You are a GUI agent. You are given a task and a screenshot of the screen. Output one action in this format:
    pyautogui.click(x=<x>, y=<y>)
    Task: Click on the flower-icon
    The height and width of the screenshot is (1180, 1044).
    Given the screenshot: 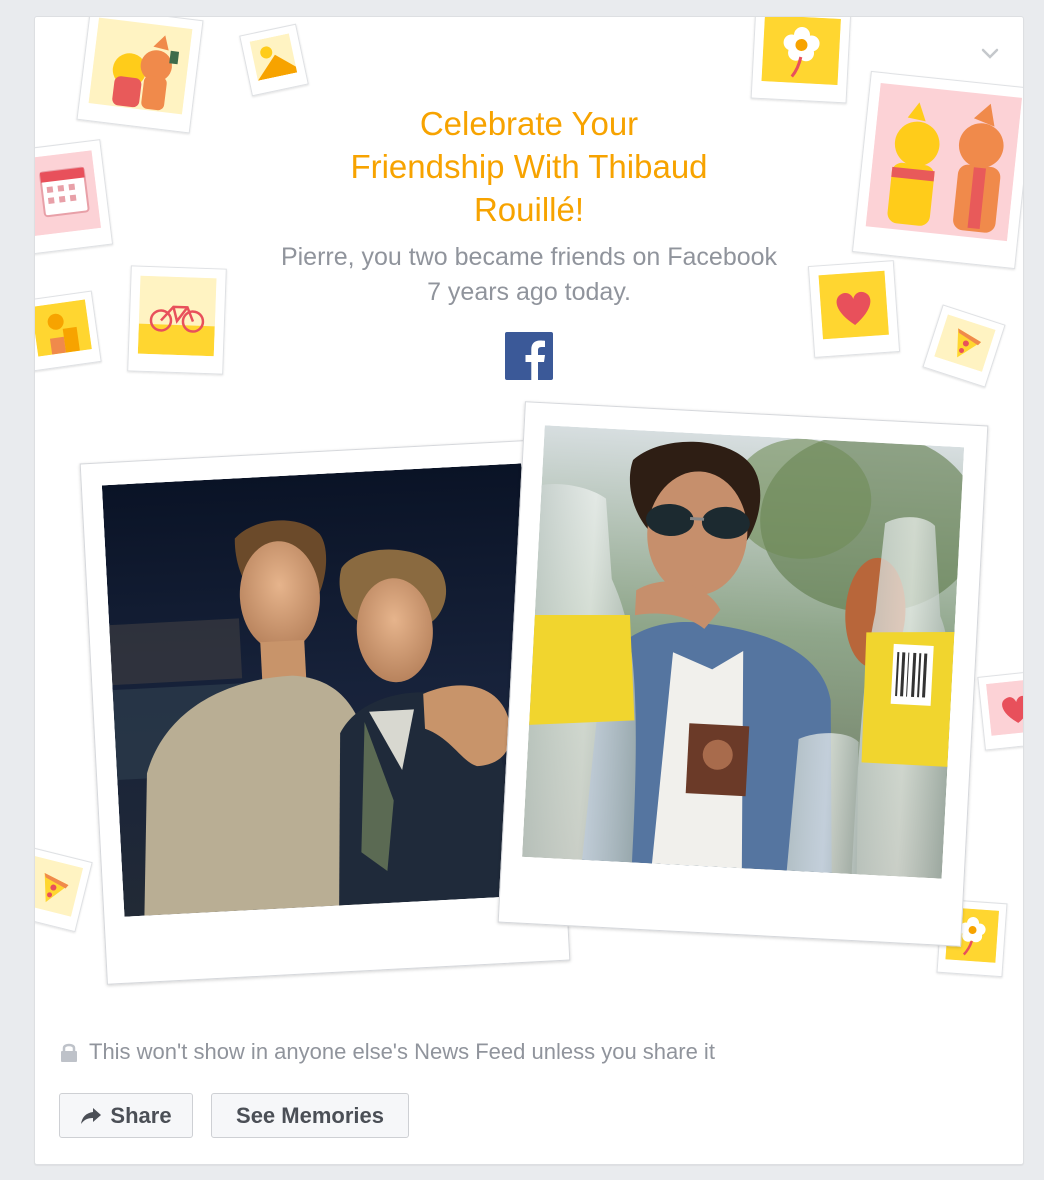 What is the action you would take?
    pyautogui.click(x=801, y=60)
    